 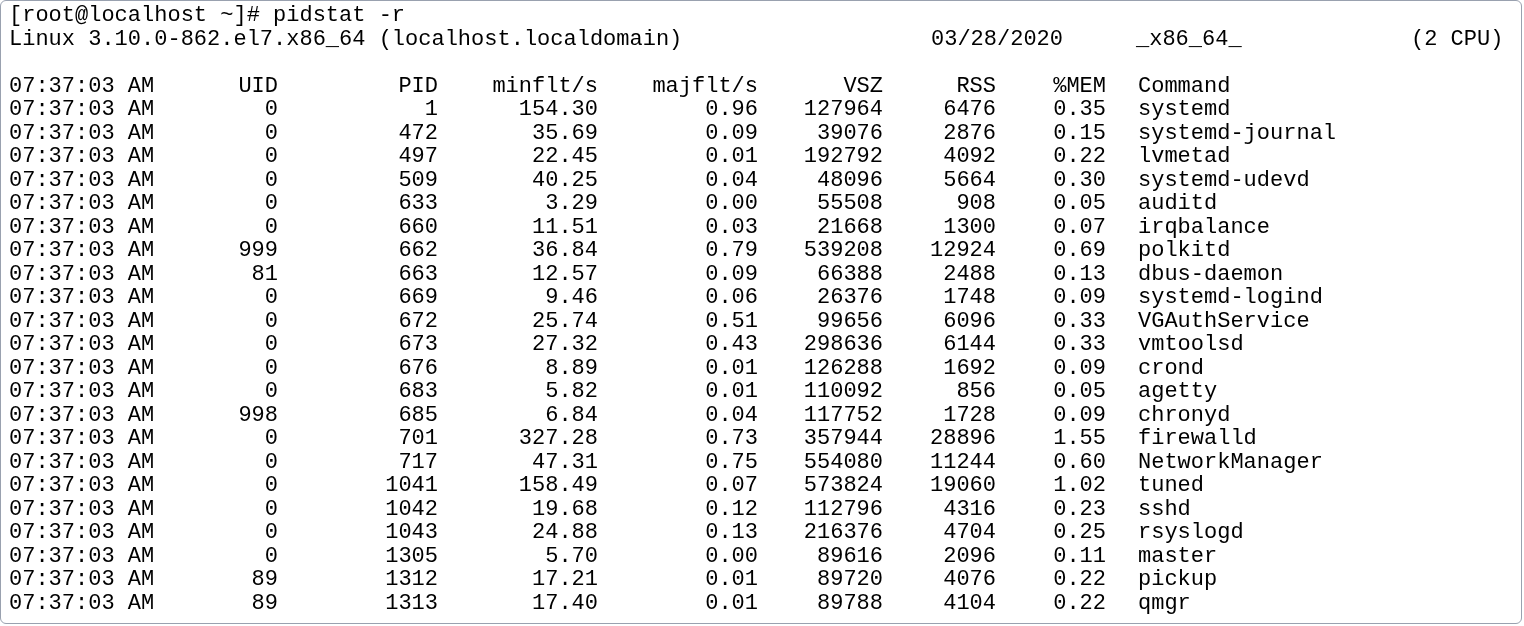 I want to click on table-cell: 1042, so click(x=411, y=509).